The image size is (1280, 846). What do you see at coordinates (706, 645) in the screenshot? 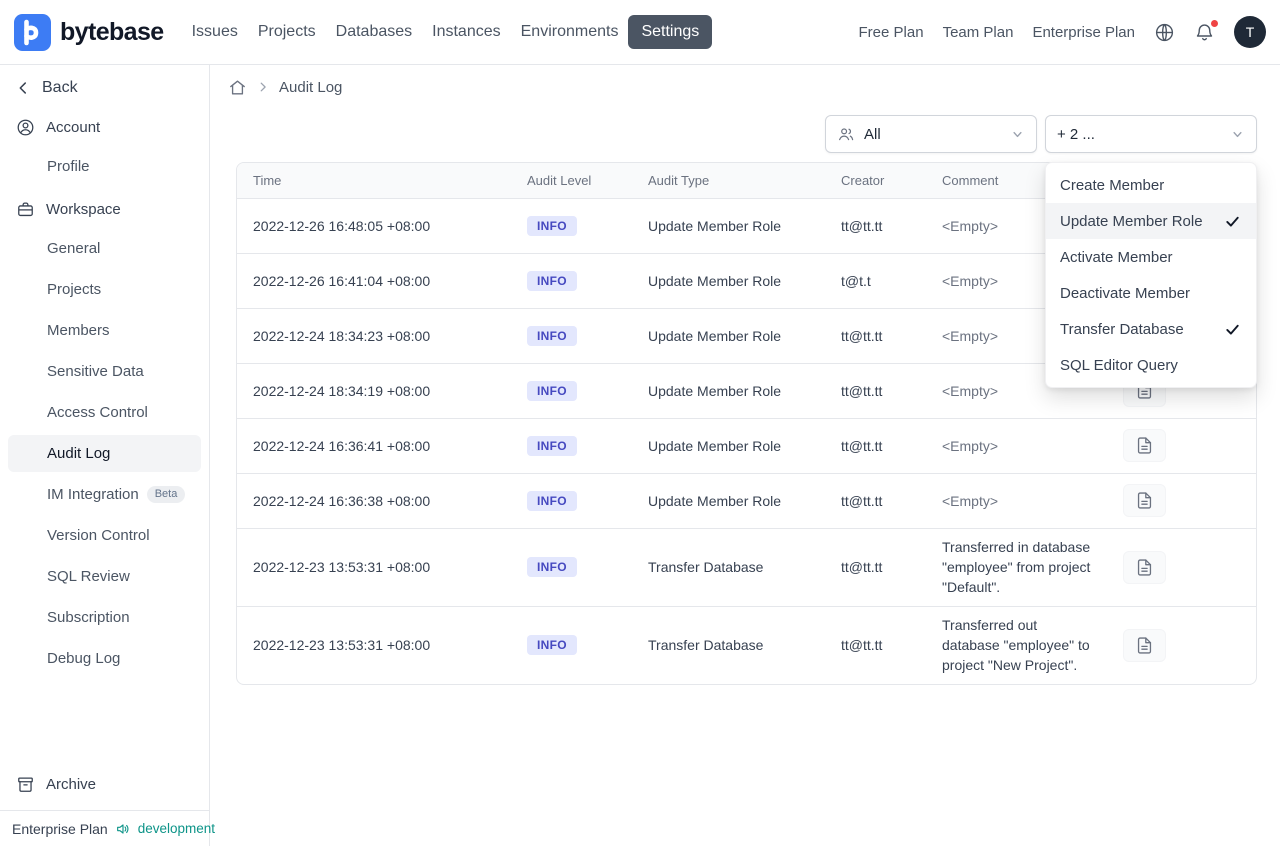
I see `cell-audit-type: Transfer Database` at bounding box center [706, 645].